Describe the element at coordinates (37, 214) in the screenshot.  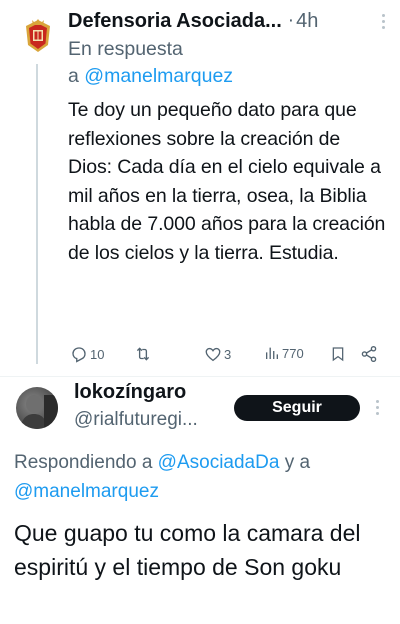
I see `thread-line` at that location.